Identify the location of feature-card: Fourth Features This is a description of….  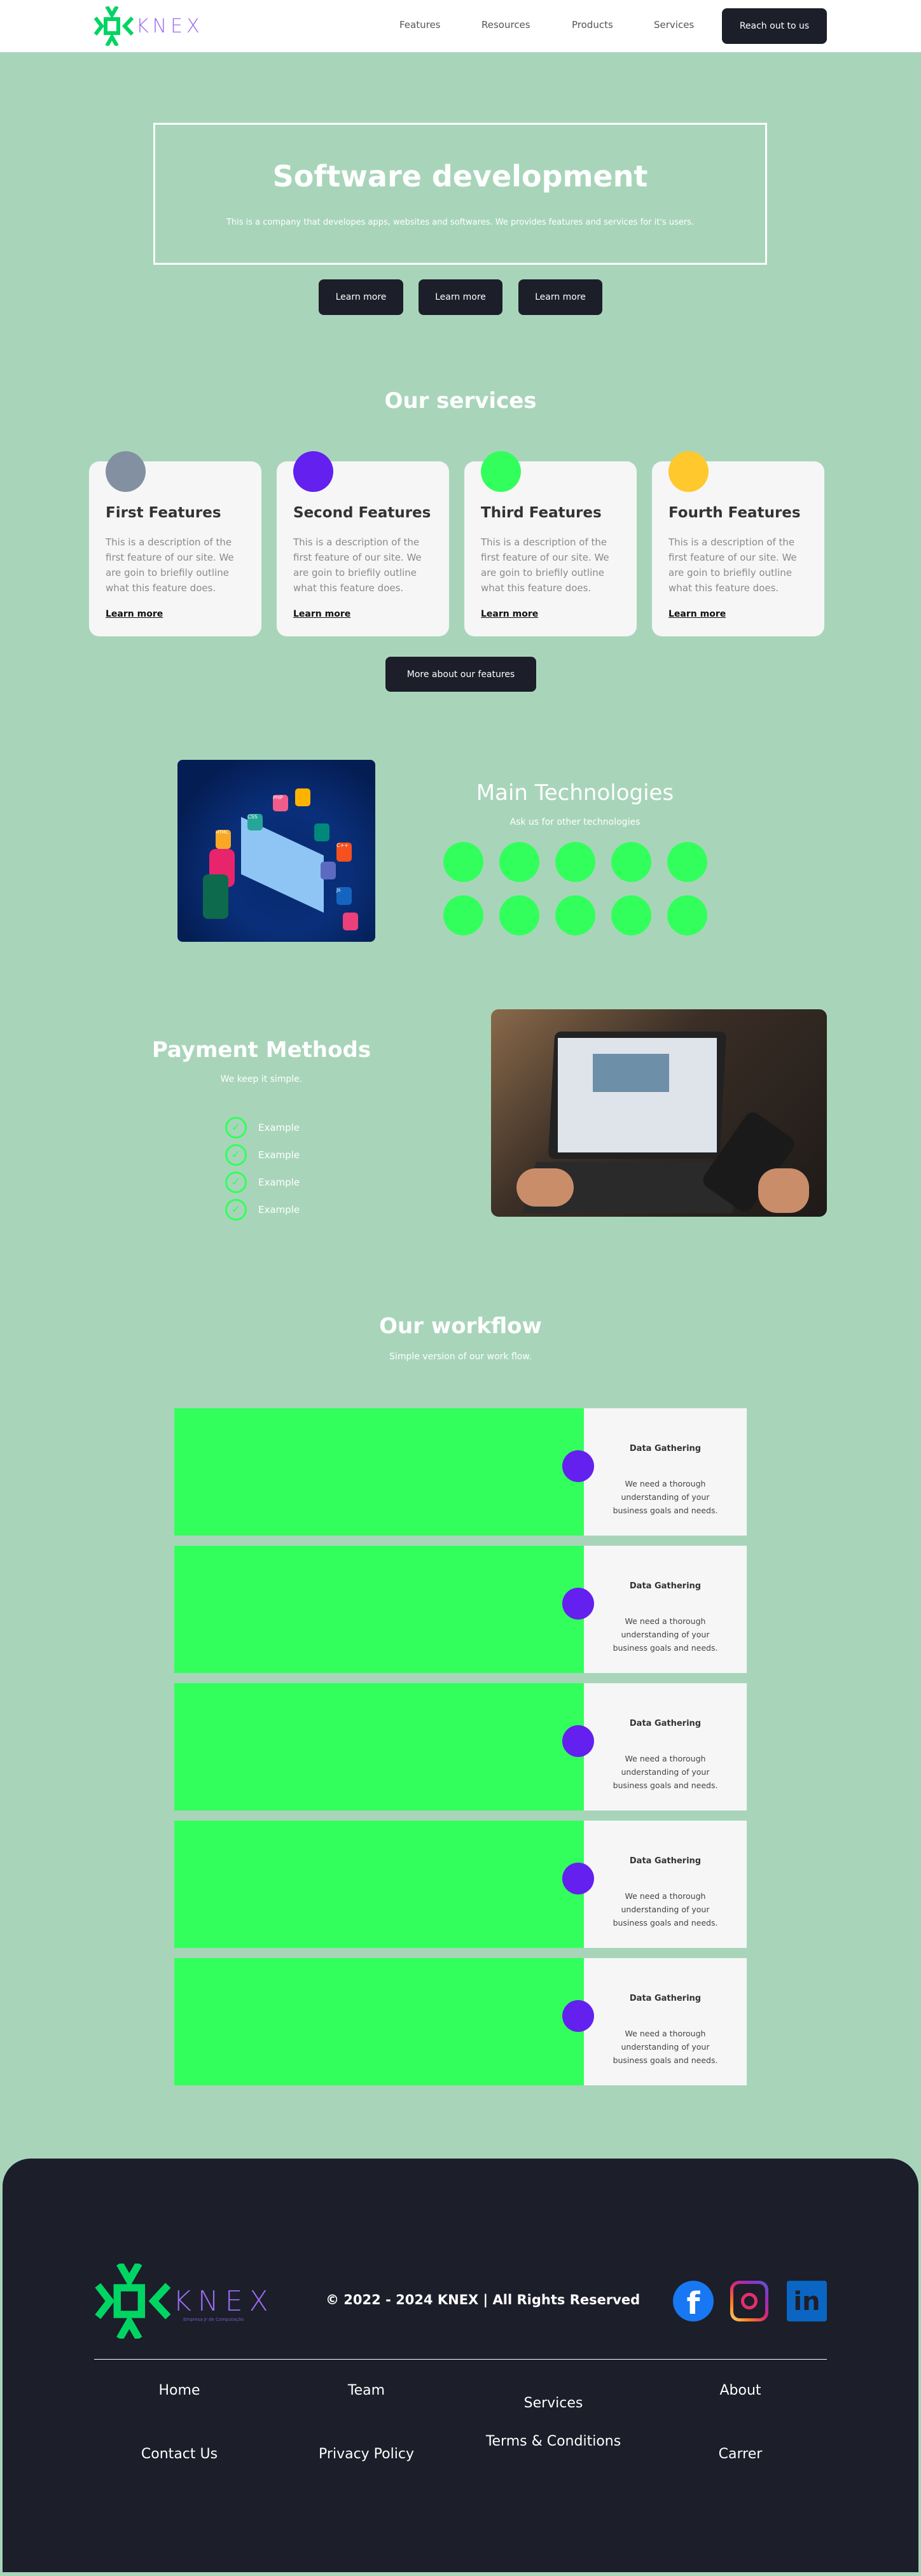
(738, 543).